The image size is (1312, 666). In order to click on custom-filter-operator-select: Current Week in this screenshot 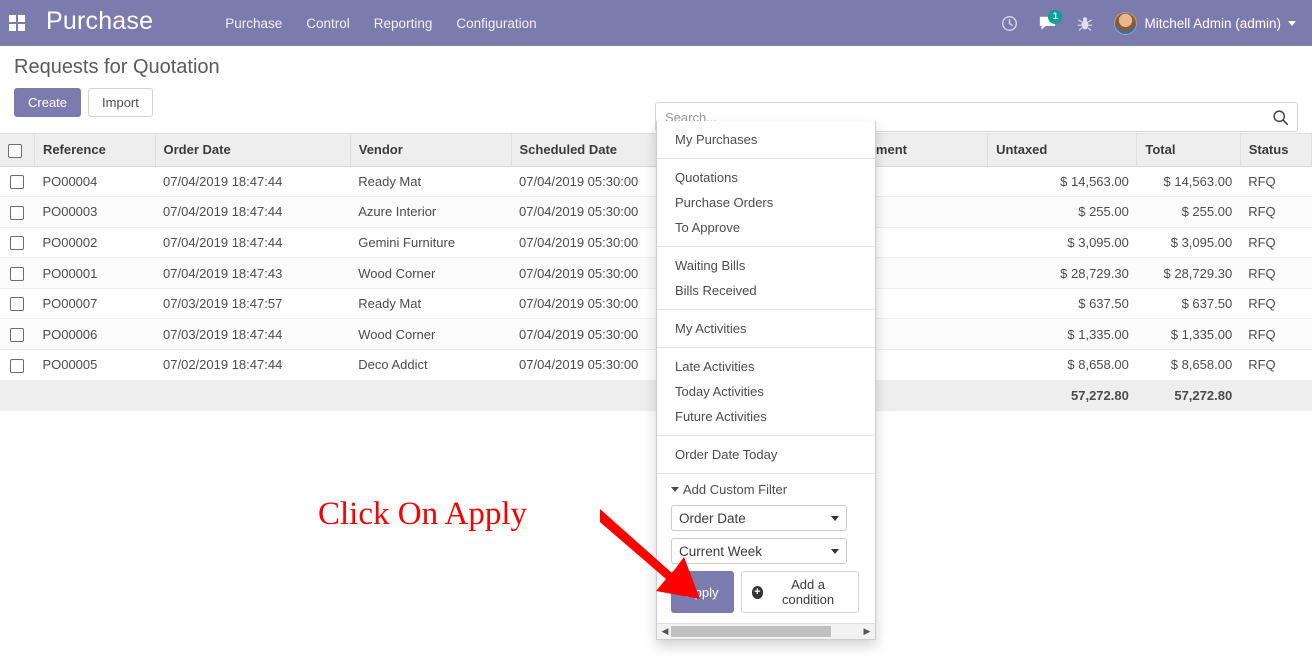, I will do `click(759, 551)`.